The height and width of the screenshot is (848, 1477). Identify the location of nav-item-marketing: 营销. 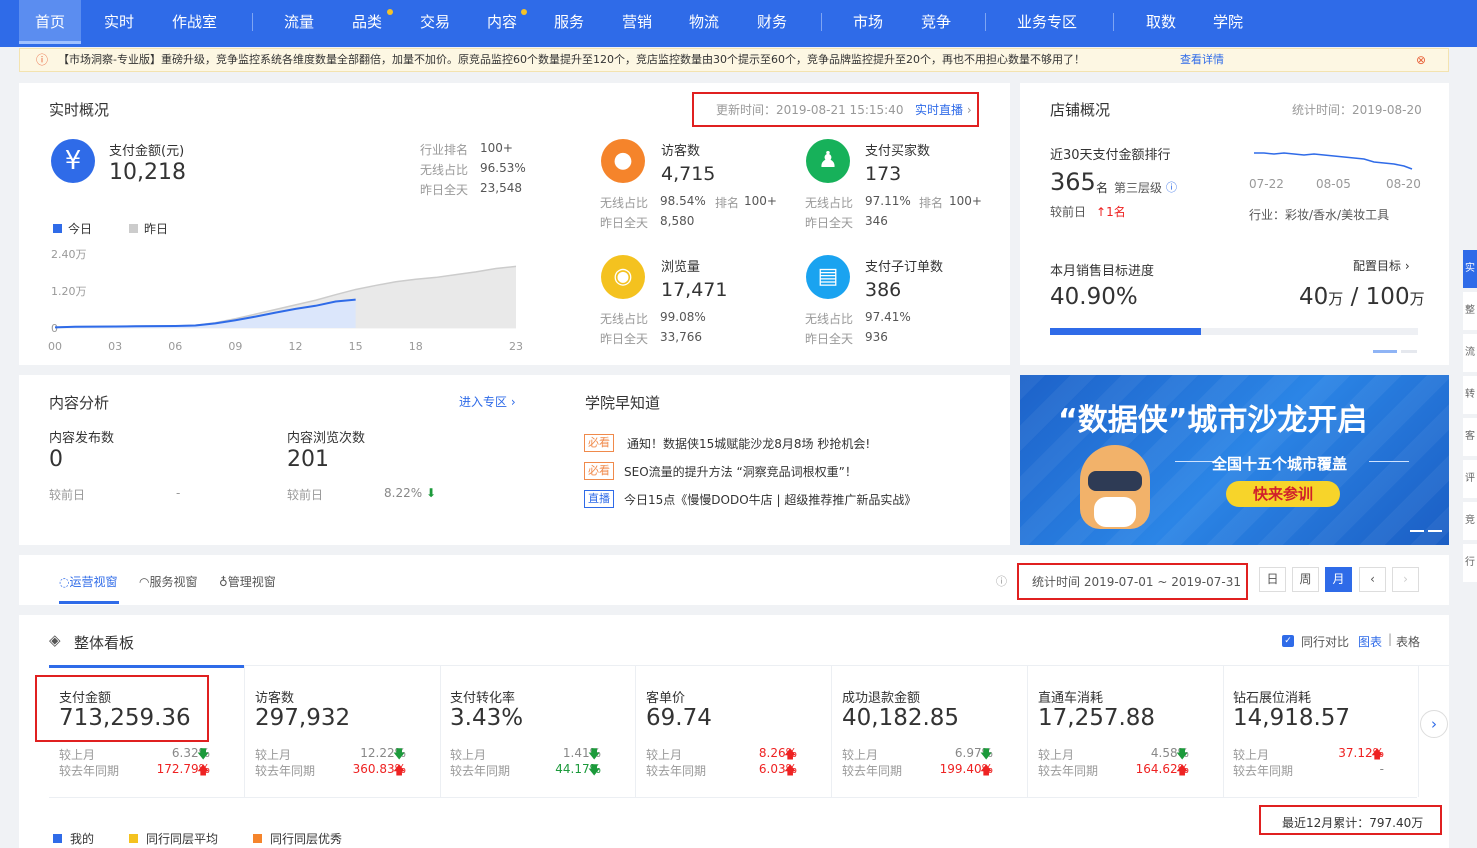
(637, 22).